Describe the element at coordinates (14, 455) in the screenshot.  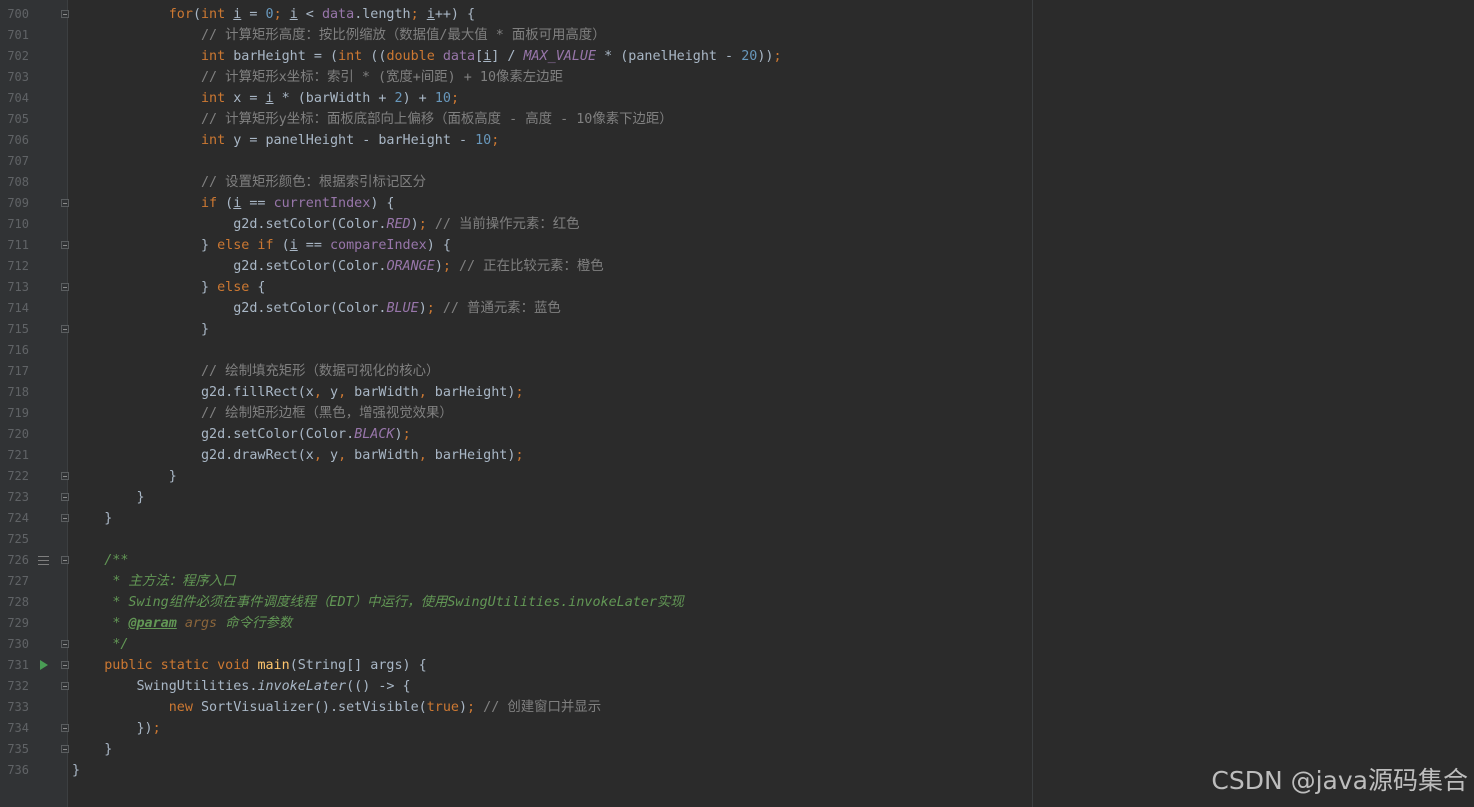
I see `line-number: 721` at that location.